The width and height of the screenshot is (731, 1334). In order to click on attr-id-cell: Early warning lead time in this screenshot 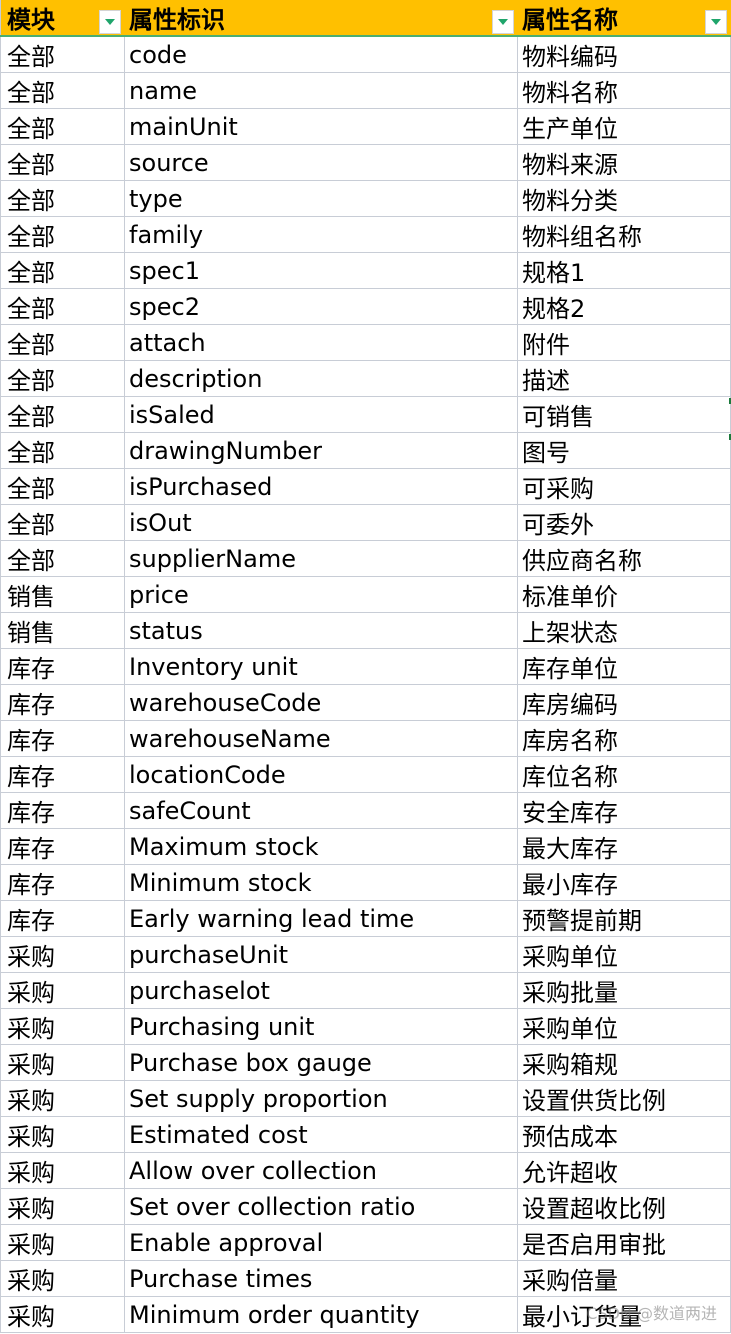, I will do `click(321, 918)`.